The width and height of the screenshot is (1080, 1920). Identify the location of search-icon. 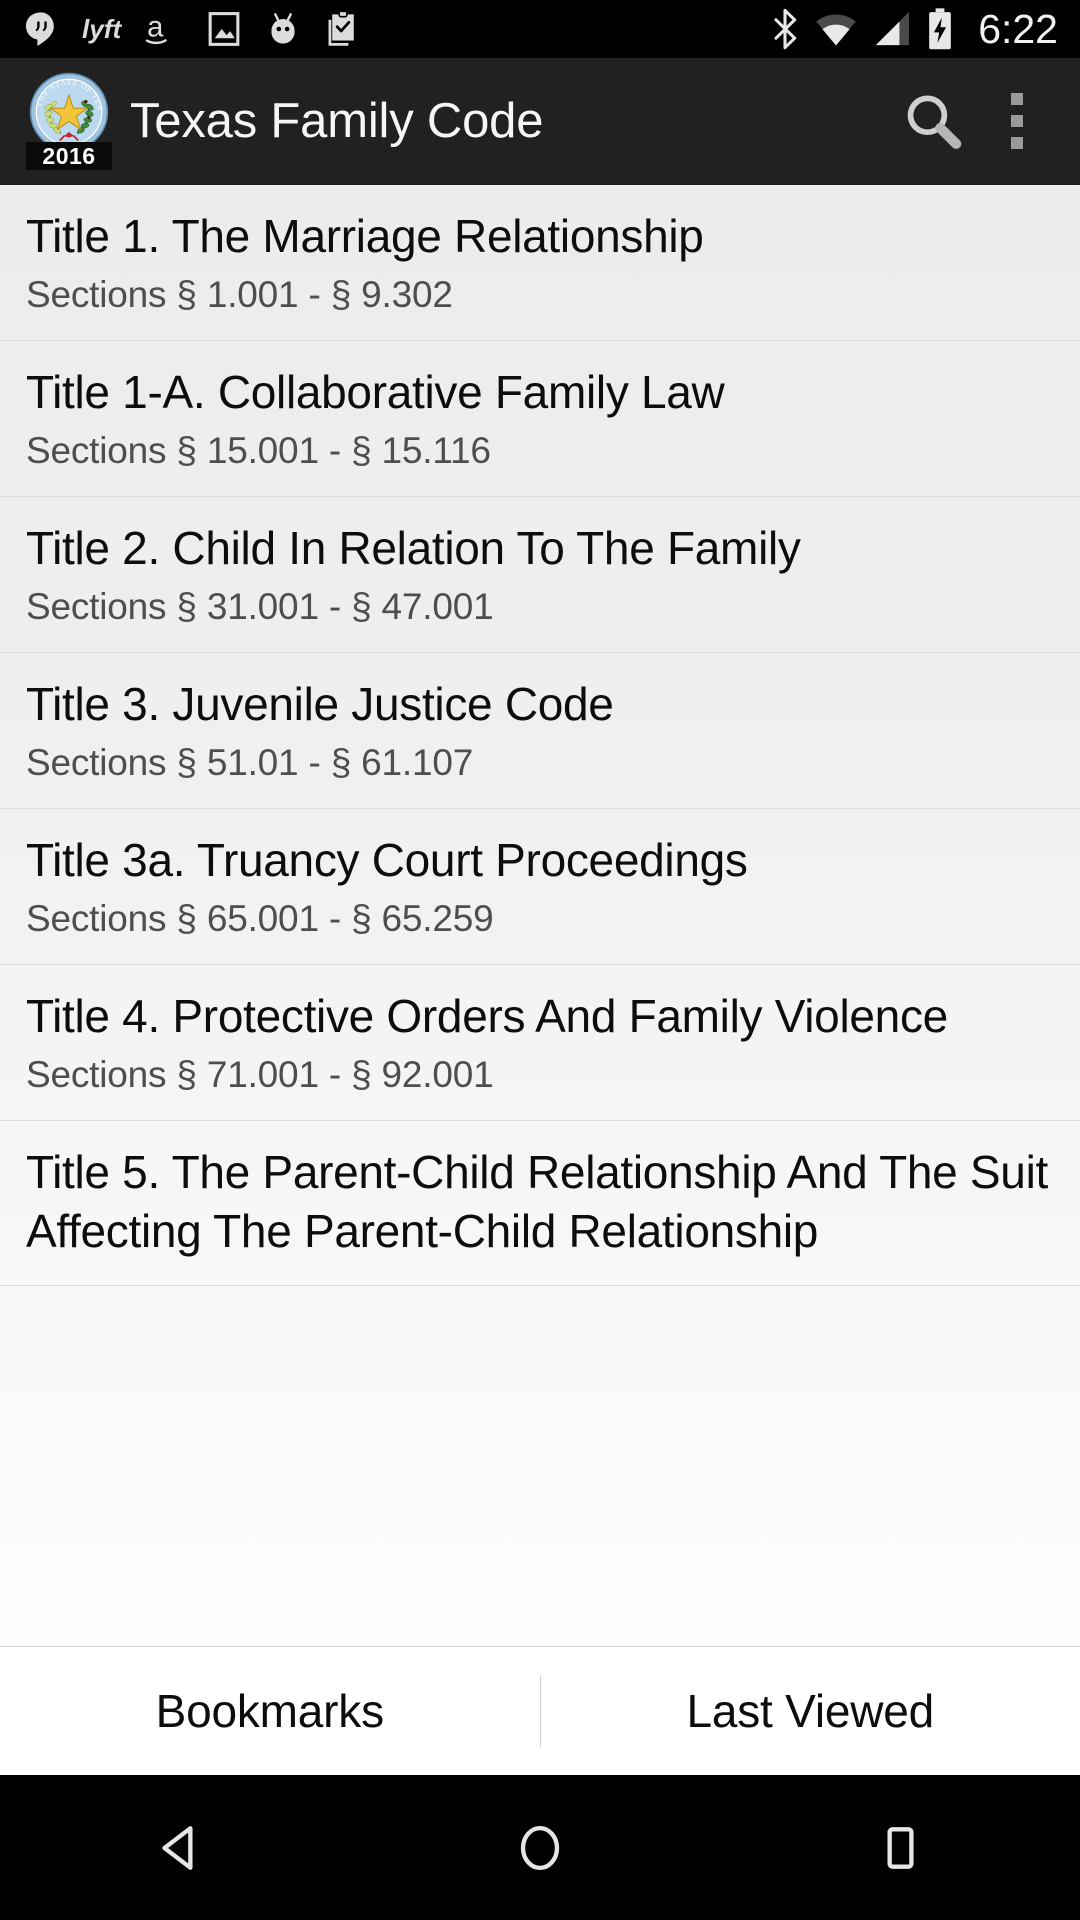
(934, 122).